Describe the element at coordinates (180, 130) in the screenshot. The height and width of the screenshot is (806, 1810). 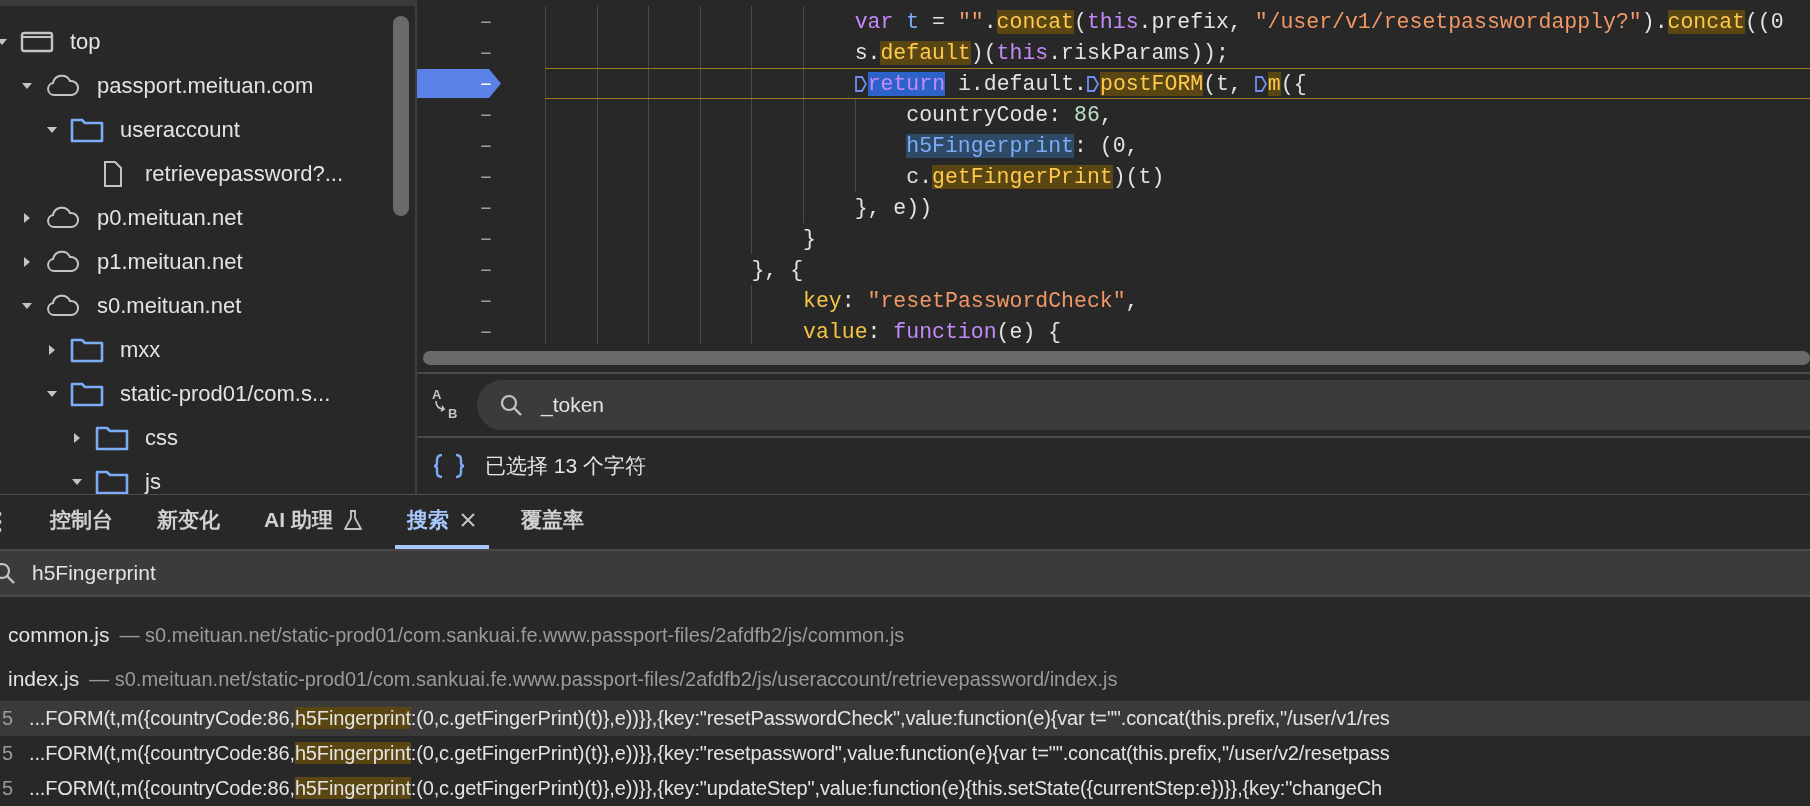
I see `tree-item: useraccount` at that location.